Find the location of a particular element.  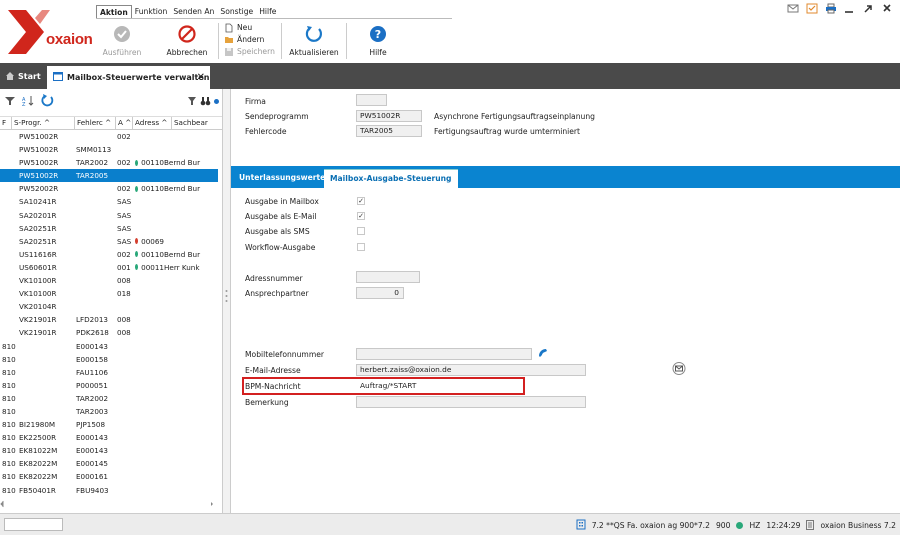

col-header-sachbearbeiter: Sachbear is located at coordinates (197, 123).